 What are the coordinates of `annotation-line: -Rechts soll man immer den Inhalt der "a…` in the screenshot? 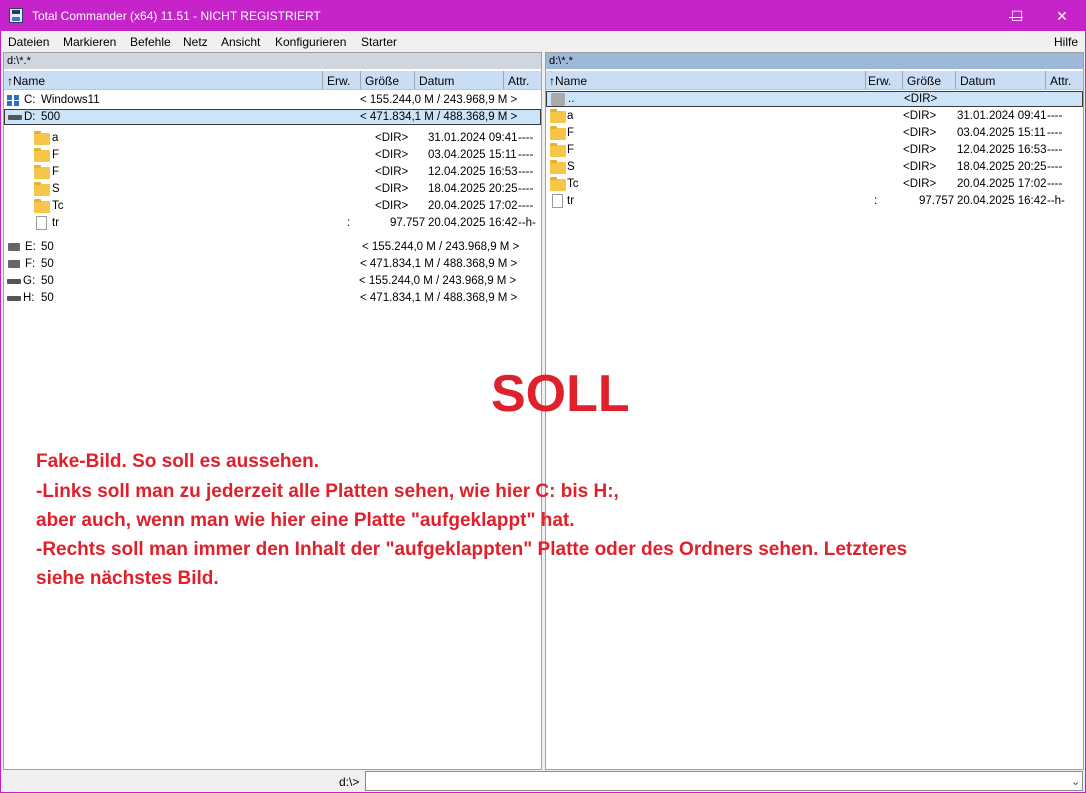 It's located at (472, 549).